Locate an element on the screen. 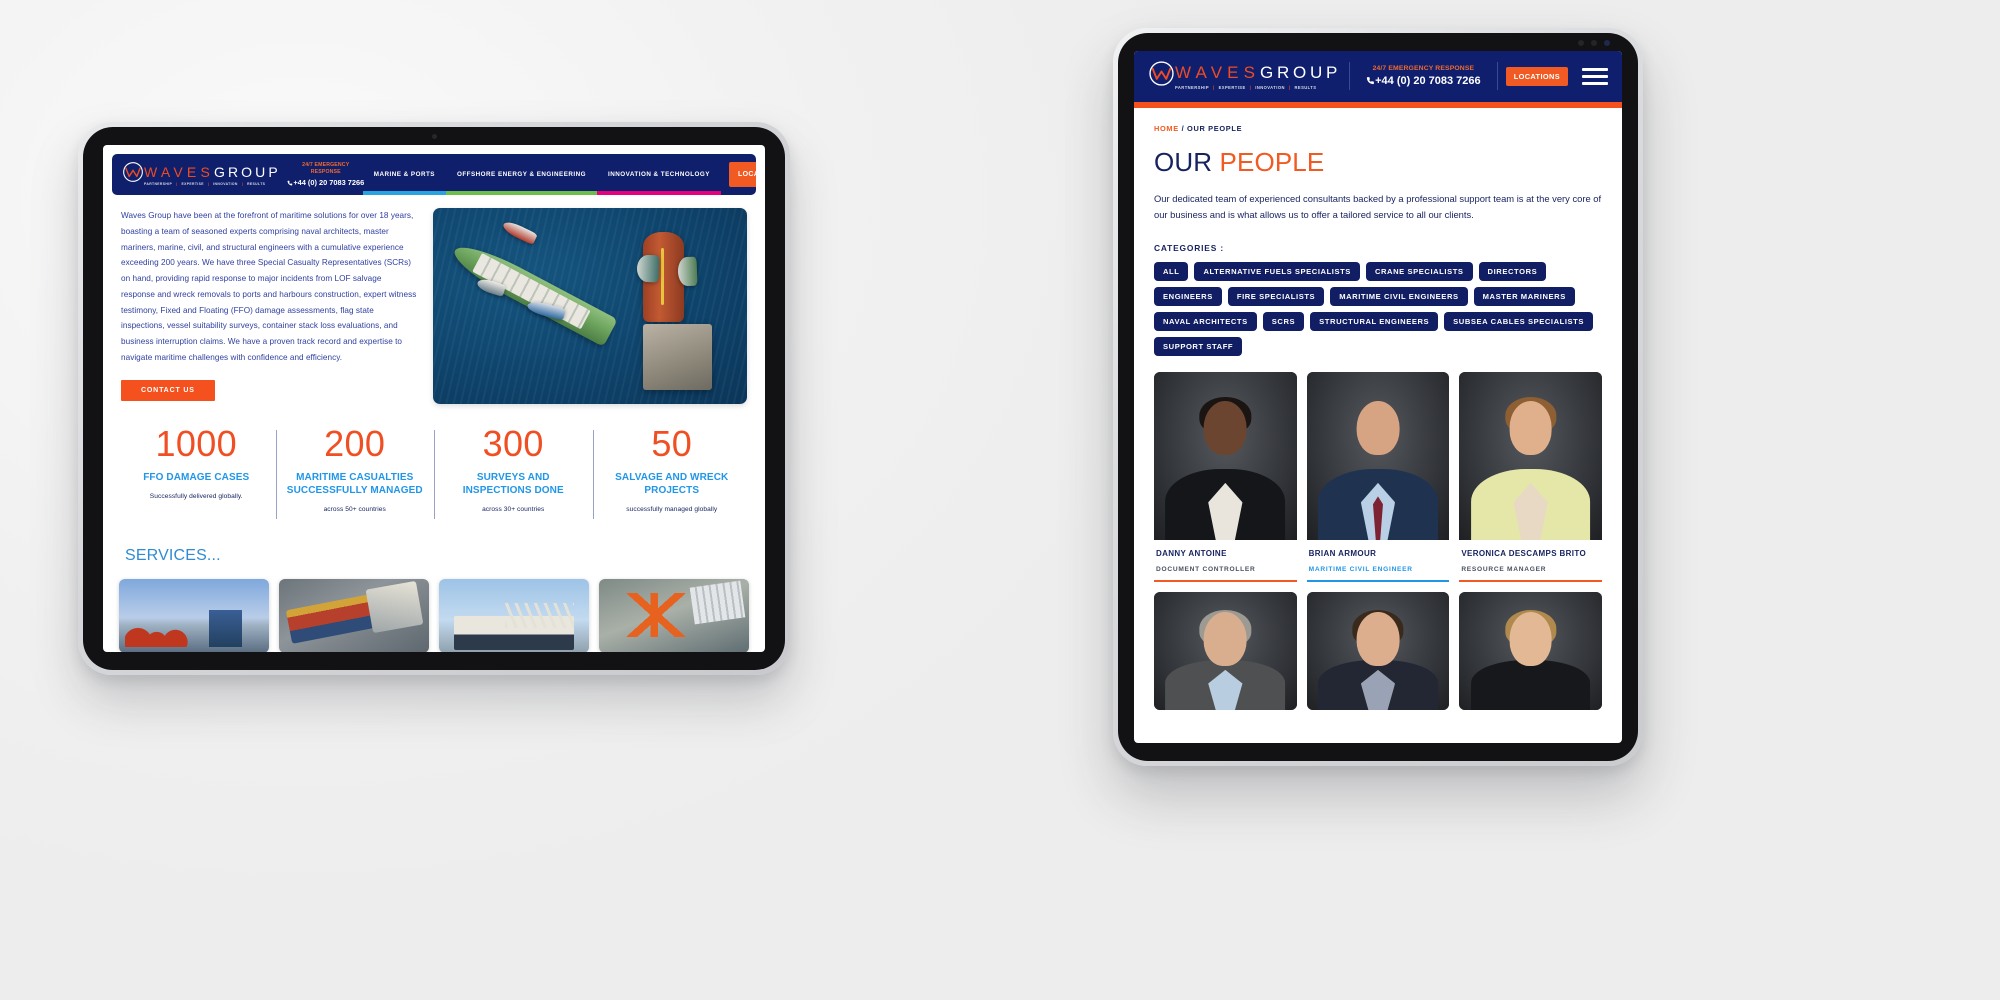 The width and height of the screenshot is (2000, 1000). nav-item-marine-ports: MARINE & PORTS is located at coordinates (404, 174).